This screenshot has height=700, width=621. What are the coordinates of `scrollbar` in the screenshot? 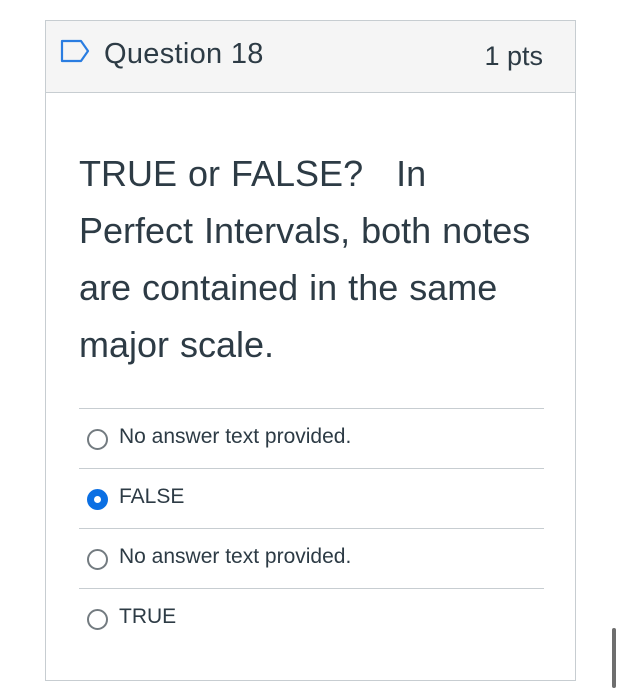 It's located at (614, 658).